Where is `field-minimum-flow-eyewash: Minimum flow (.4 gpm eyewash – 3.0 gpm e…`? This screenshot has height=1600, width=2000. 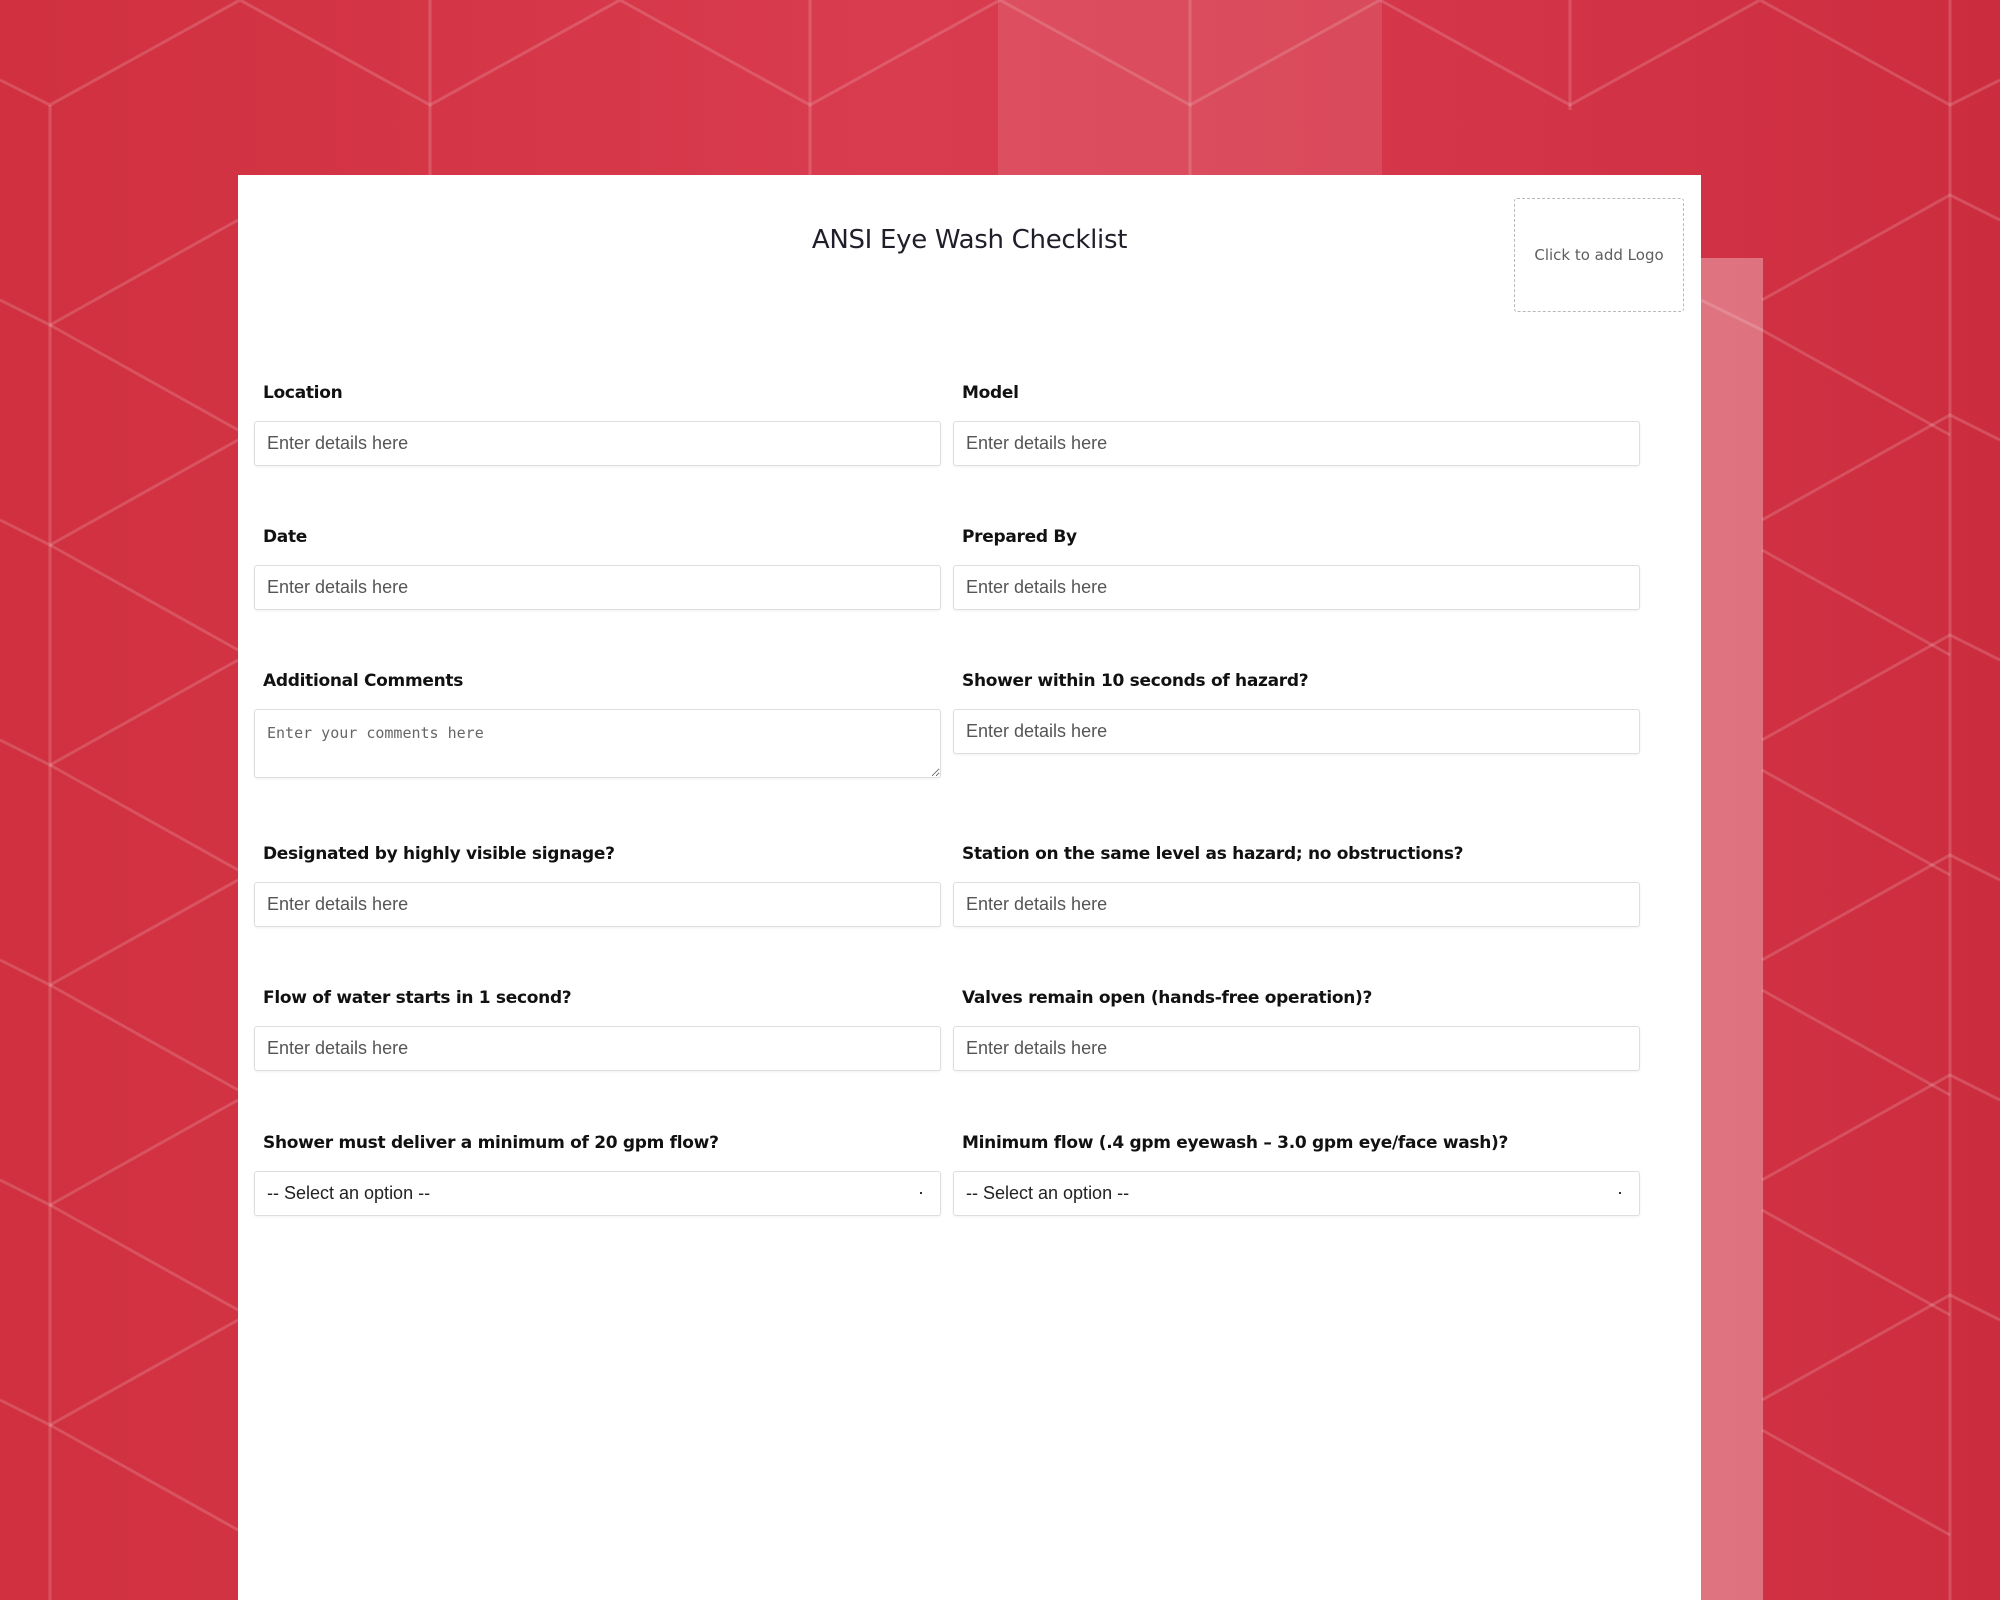
field-minimum-flow-eyewash: Minimum flow (.4 gpm eyewash – 3.0 gpm e… is located at coordinates (1297, 1173).